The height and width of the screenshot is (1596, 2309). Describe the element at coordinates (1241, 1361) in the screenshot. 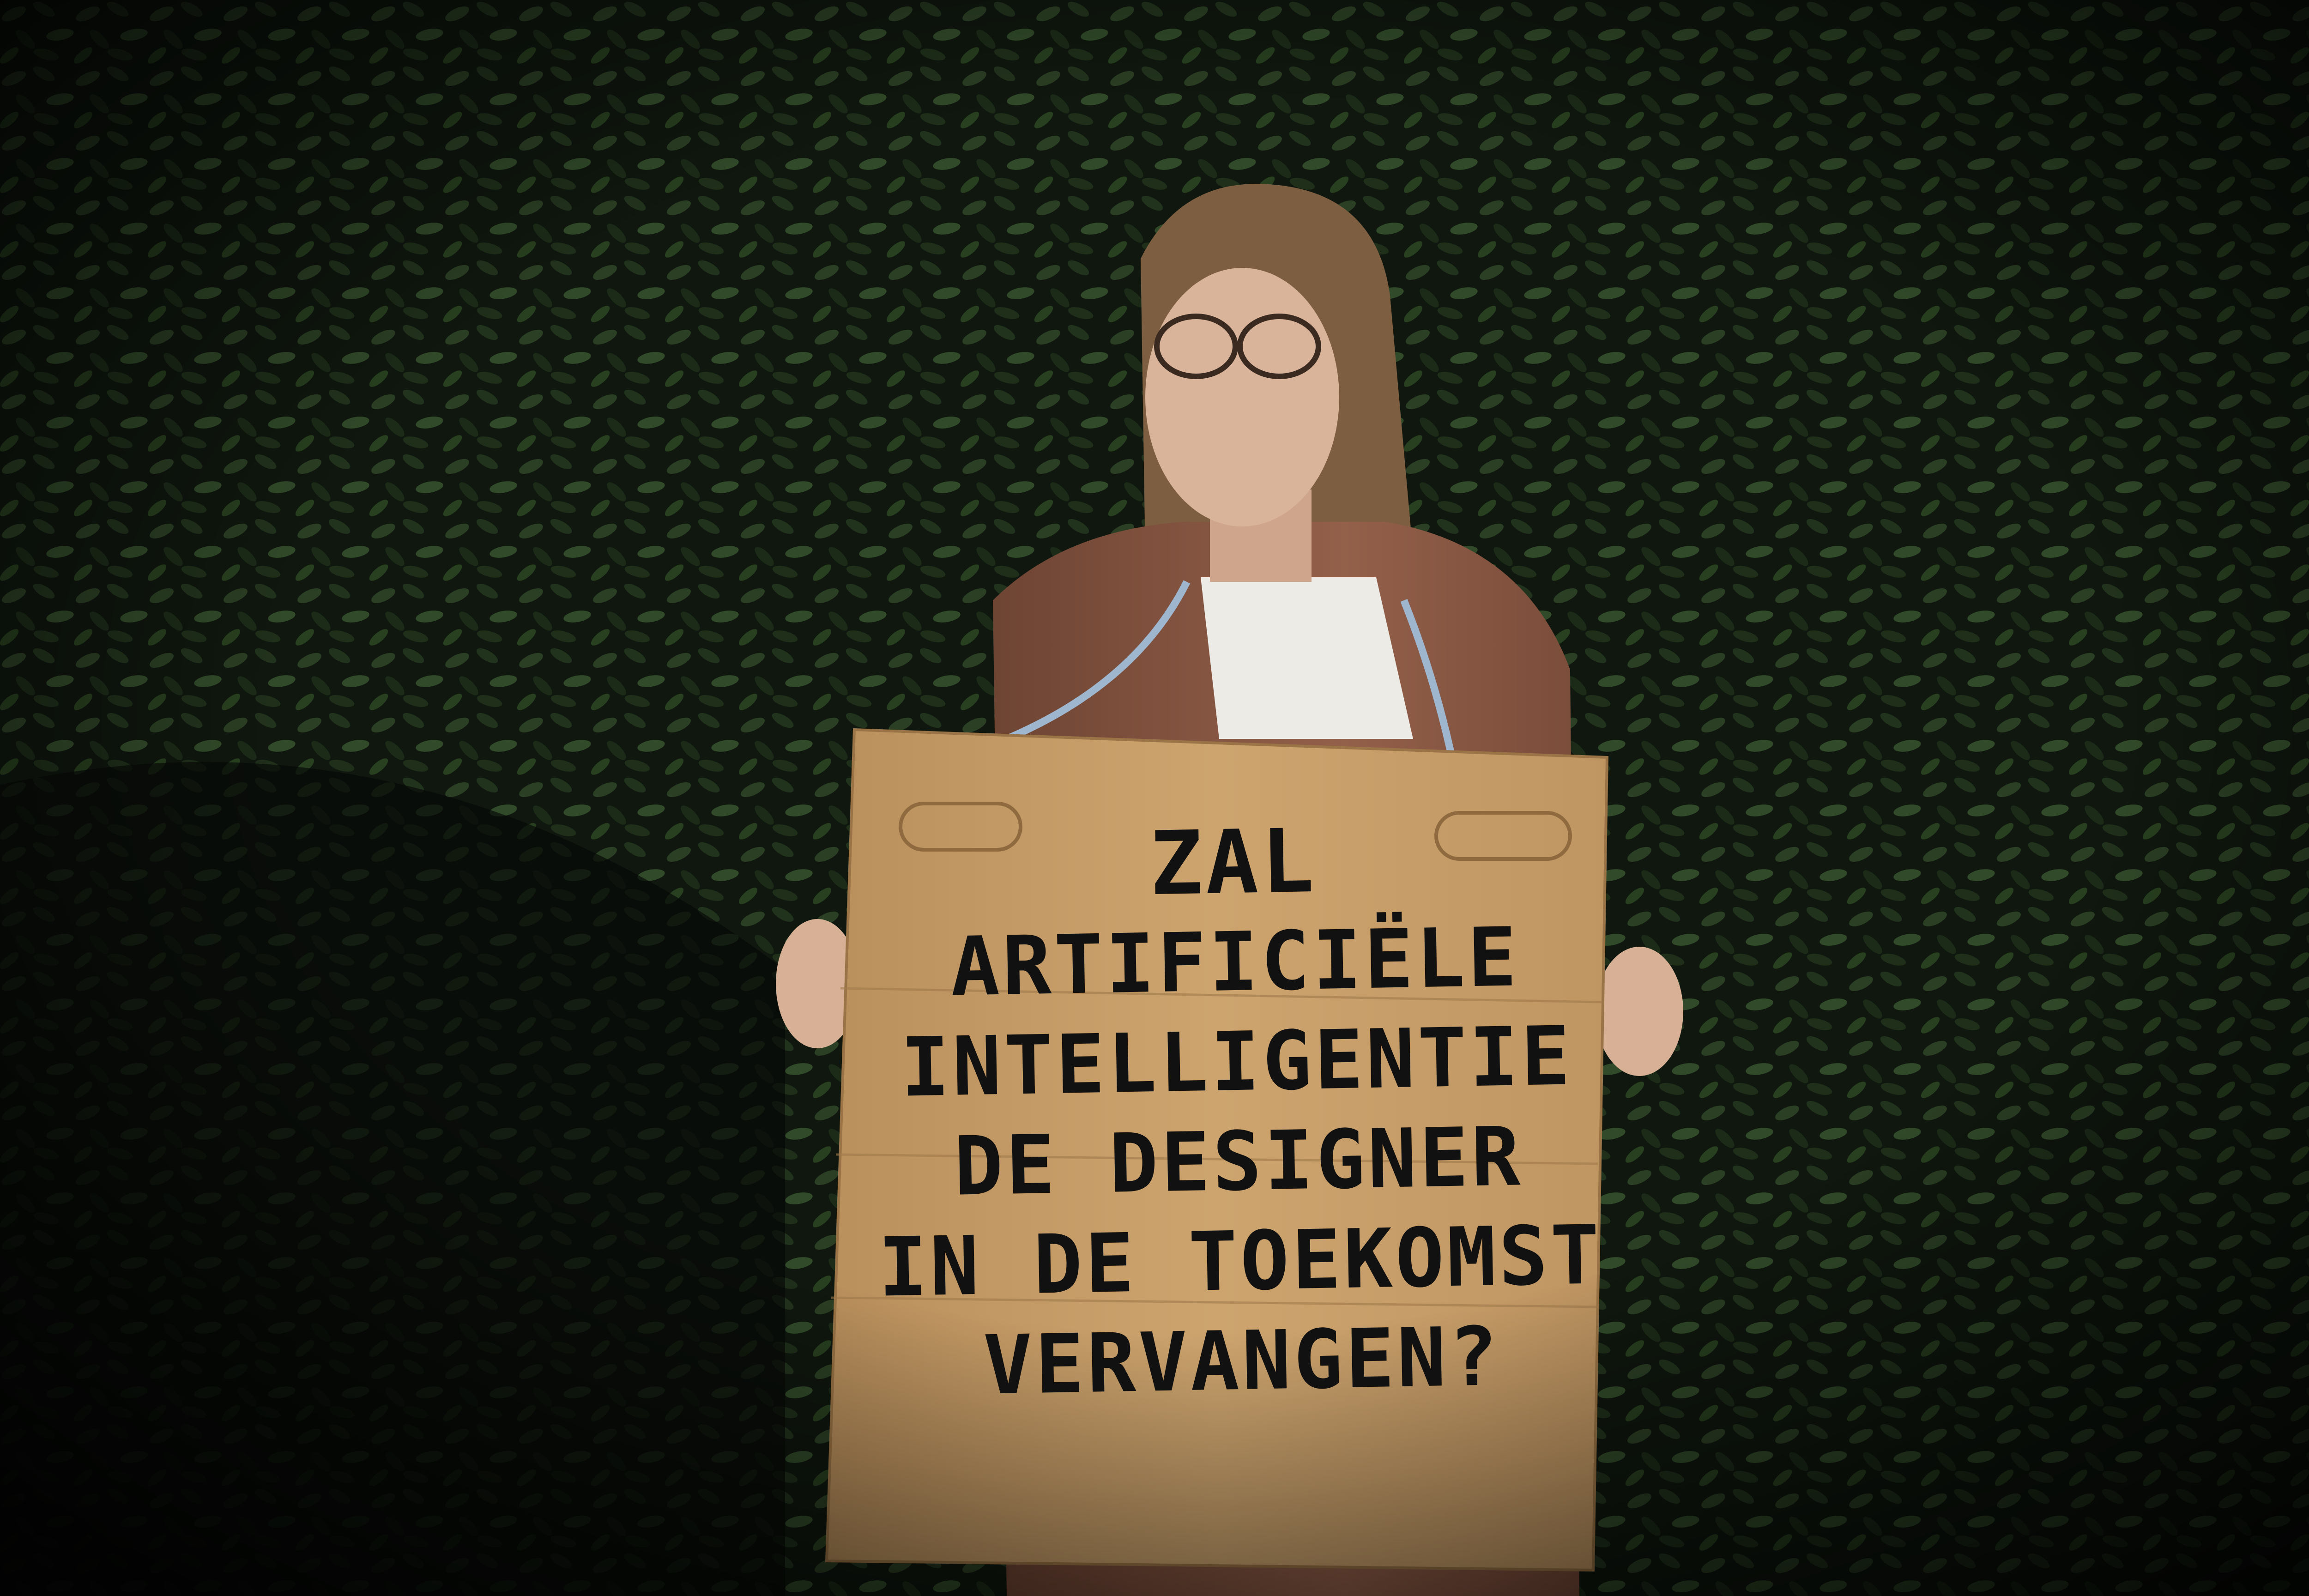

I see `sign-line-6: VERVANGEN?` at that location.